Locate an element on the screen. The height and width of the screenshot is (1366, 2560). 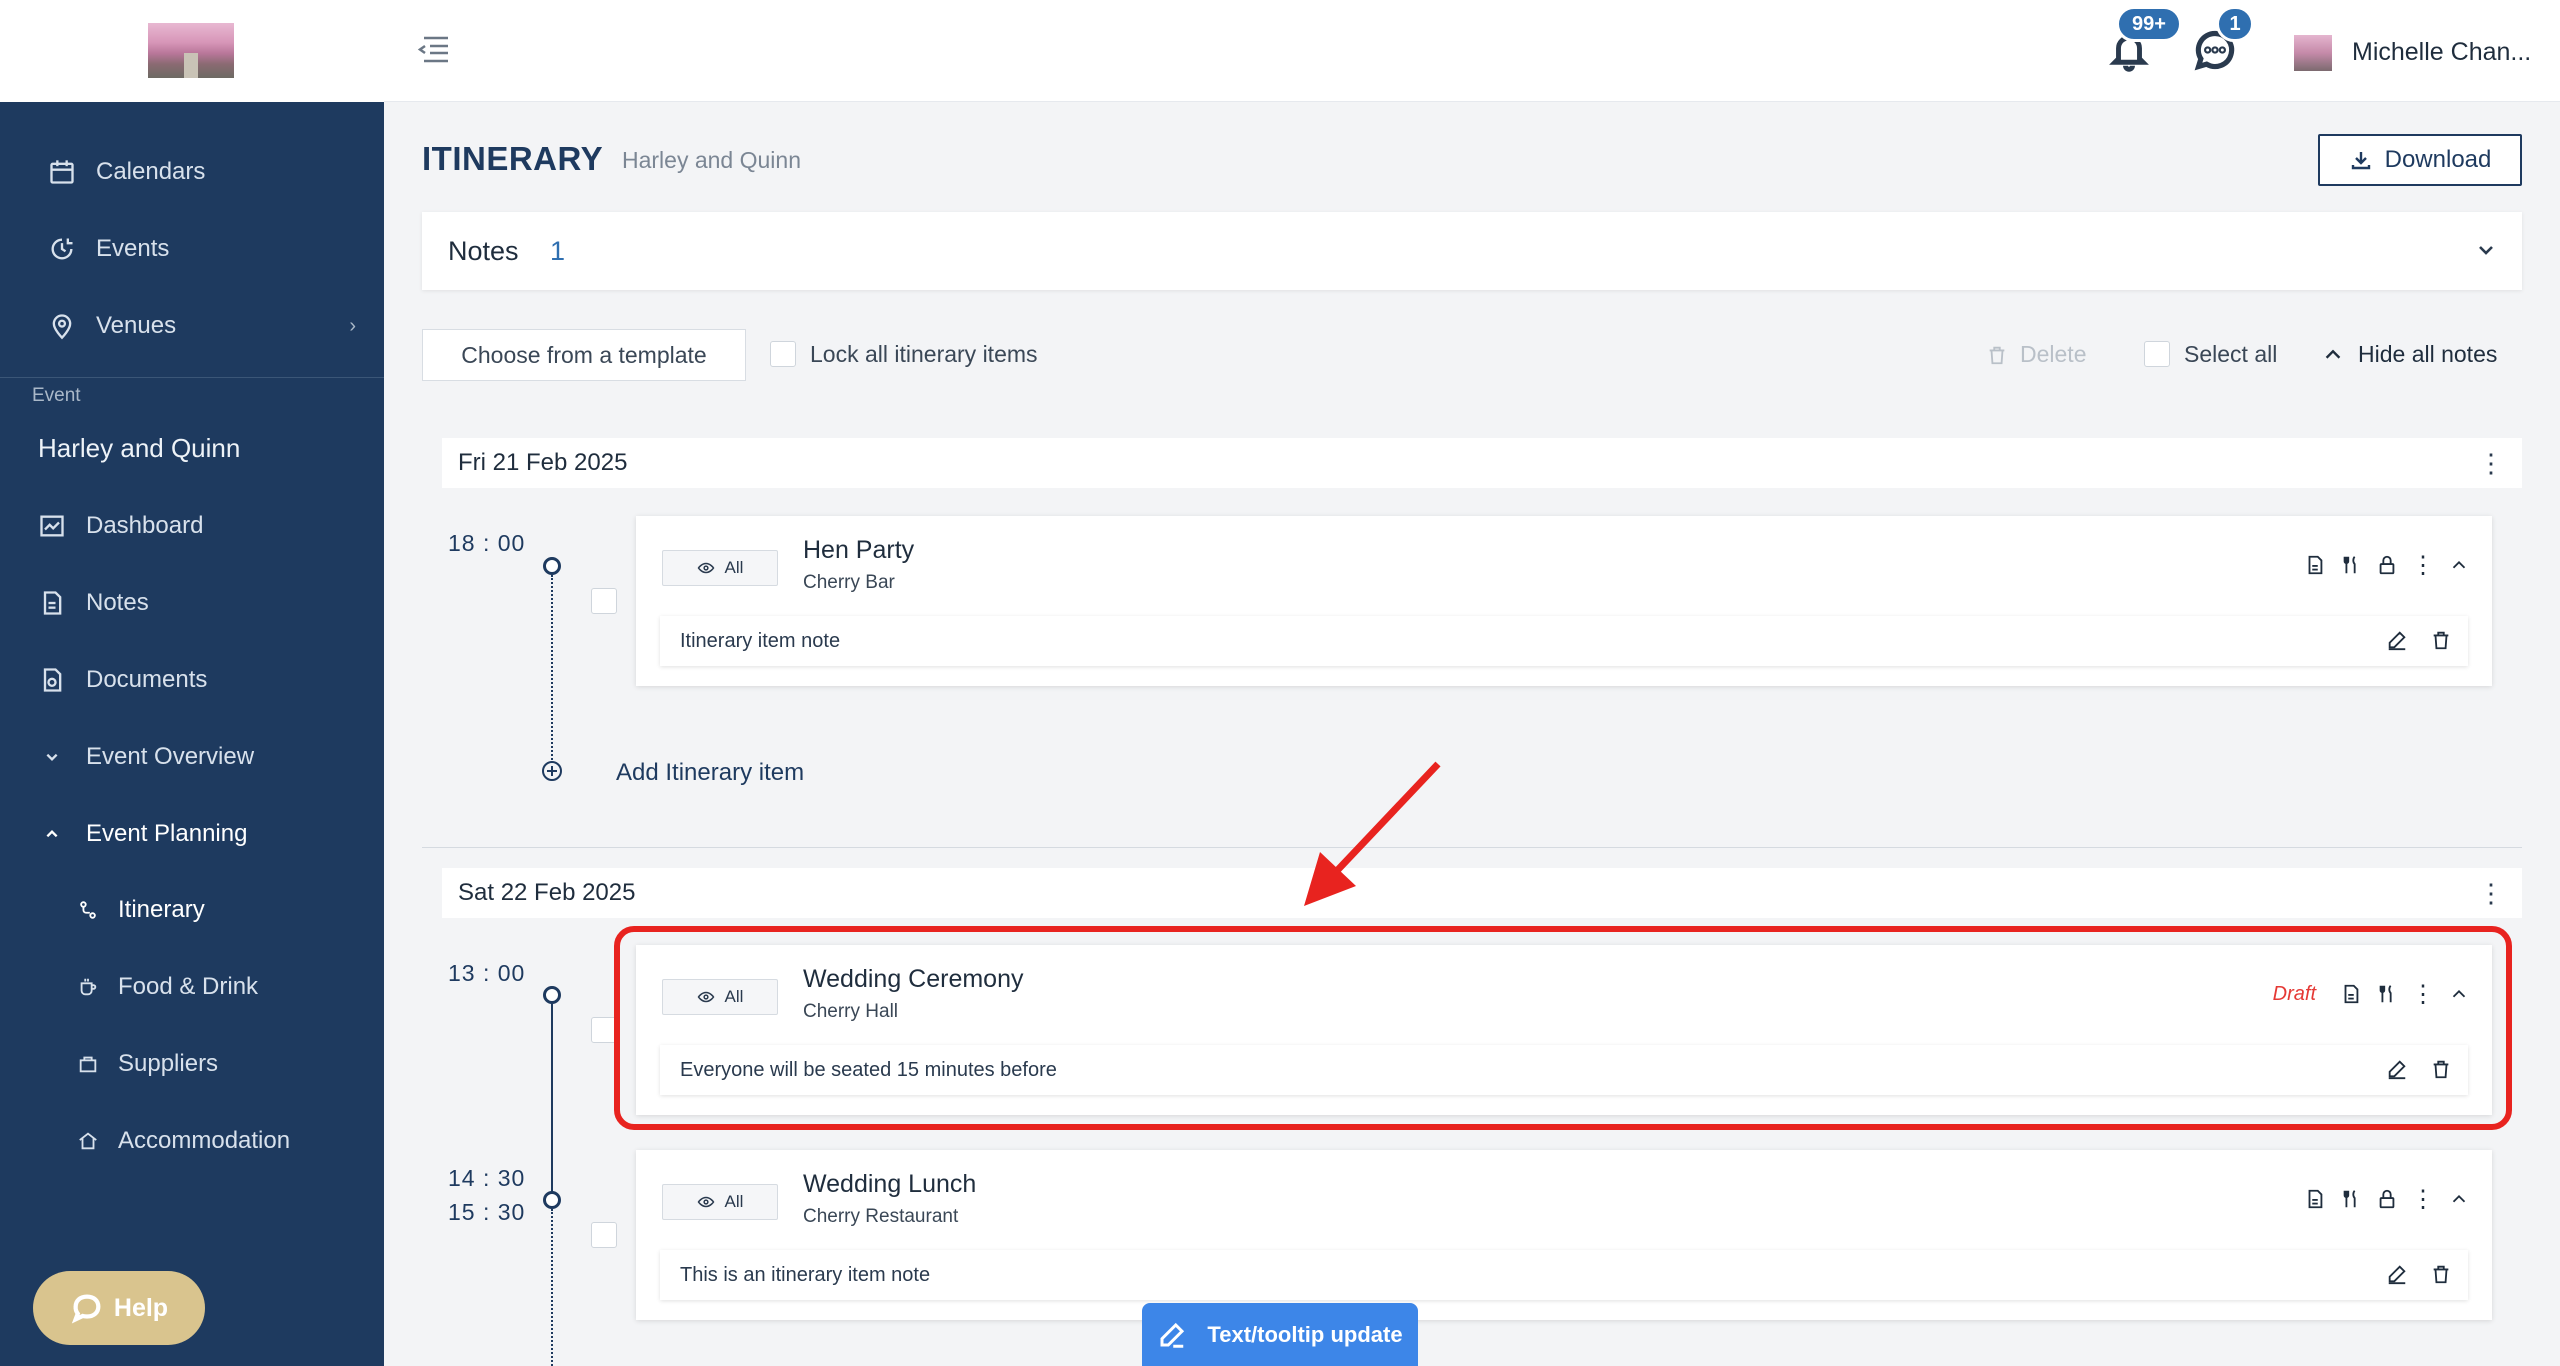
select-all-checkbox is located at coordinates (2157, 354).